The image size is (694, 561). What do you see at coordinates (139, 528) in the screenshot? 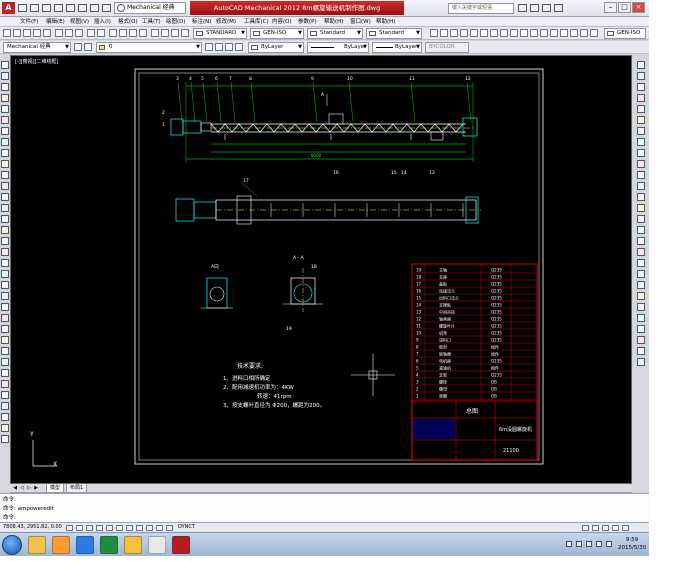
I see `ducs-toggle` at bounding box center [139, 528].